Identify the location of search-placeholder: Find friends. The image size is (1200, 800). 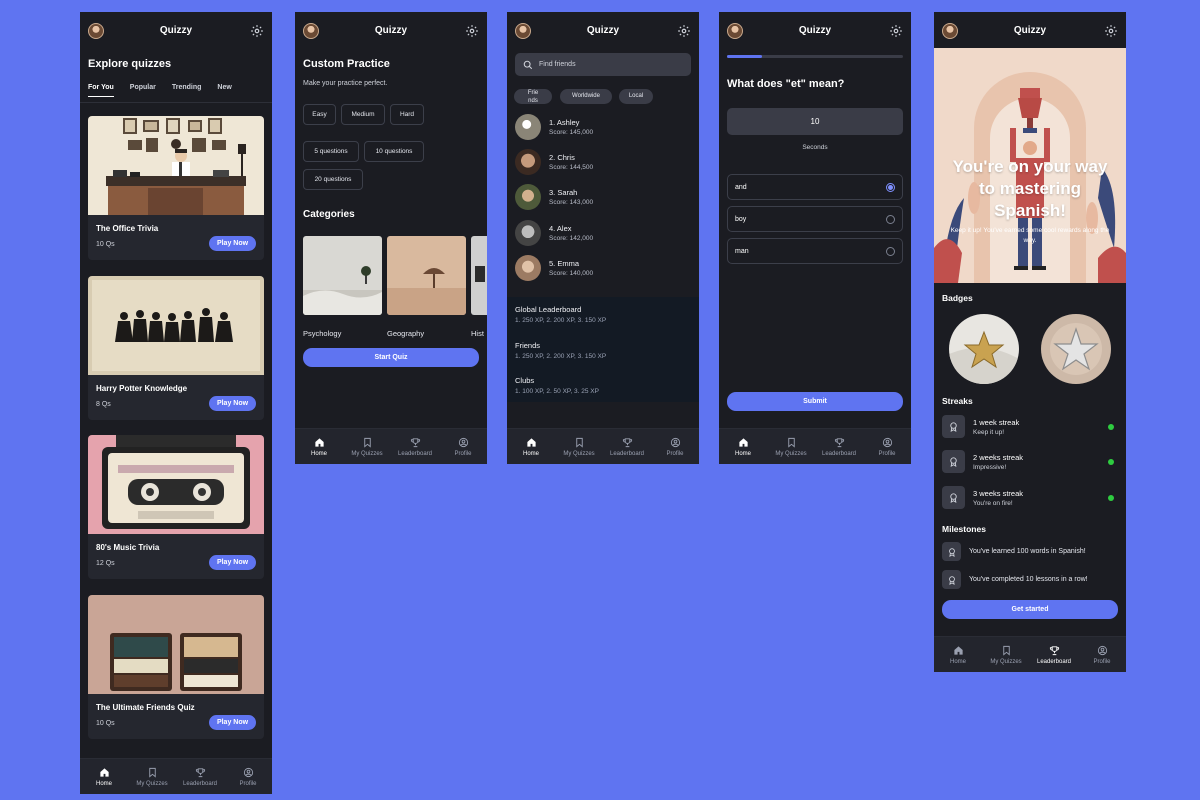
(557, 64).